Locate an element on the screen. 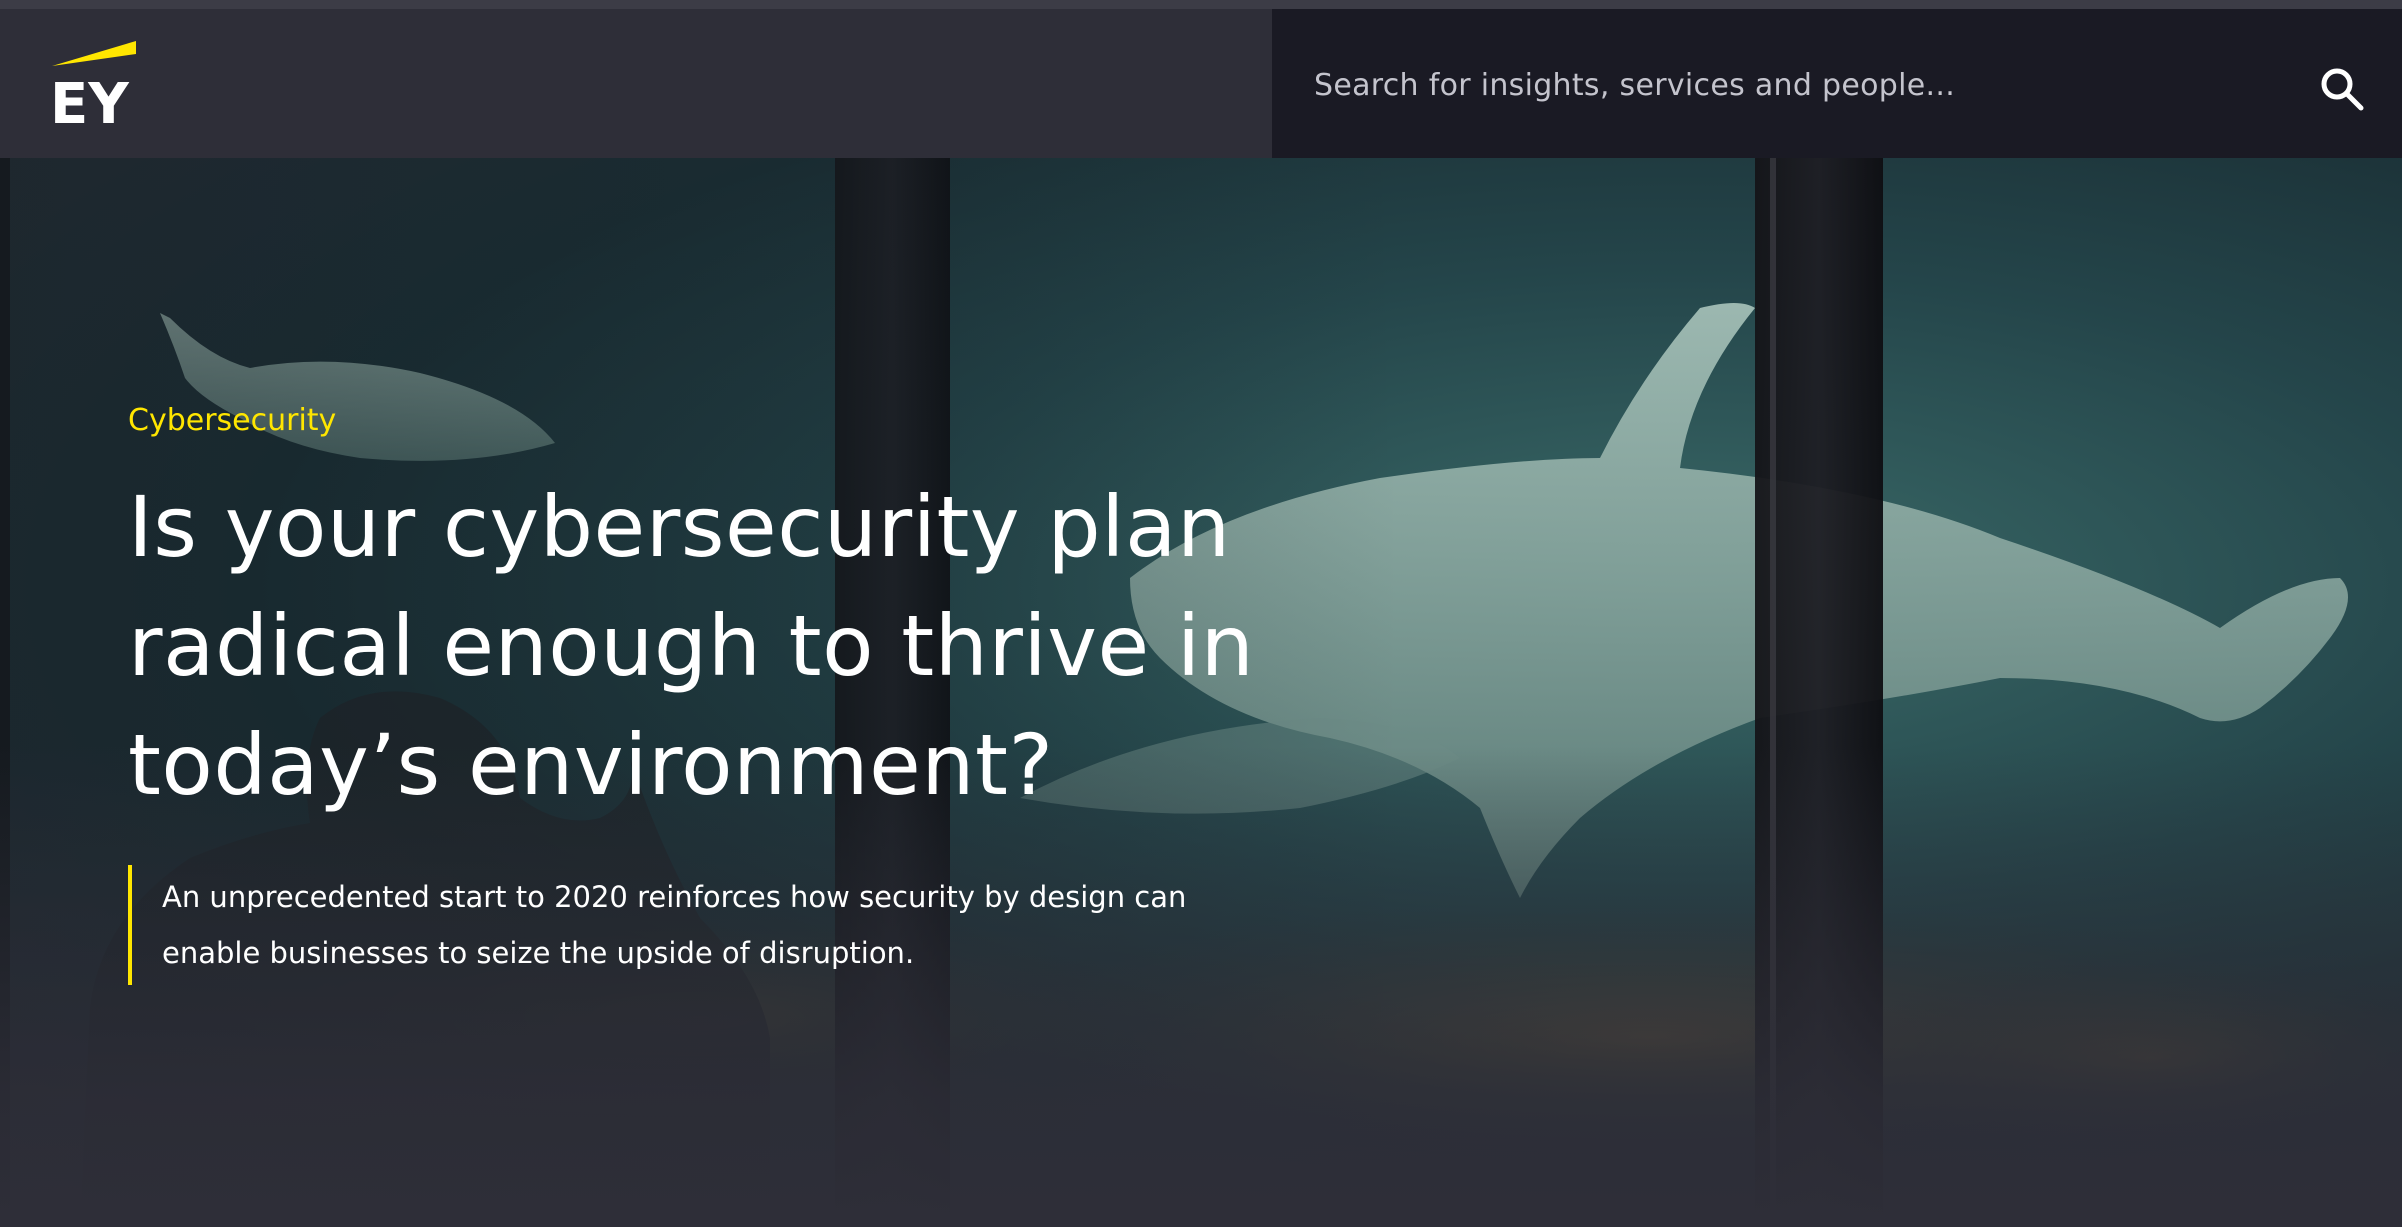 The height and width of the screenshot is (1227, 2402). top-border is located at coordinates (1201, 4).